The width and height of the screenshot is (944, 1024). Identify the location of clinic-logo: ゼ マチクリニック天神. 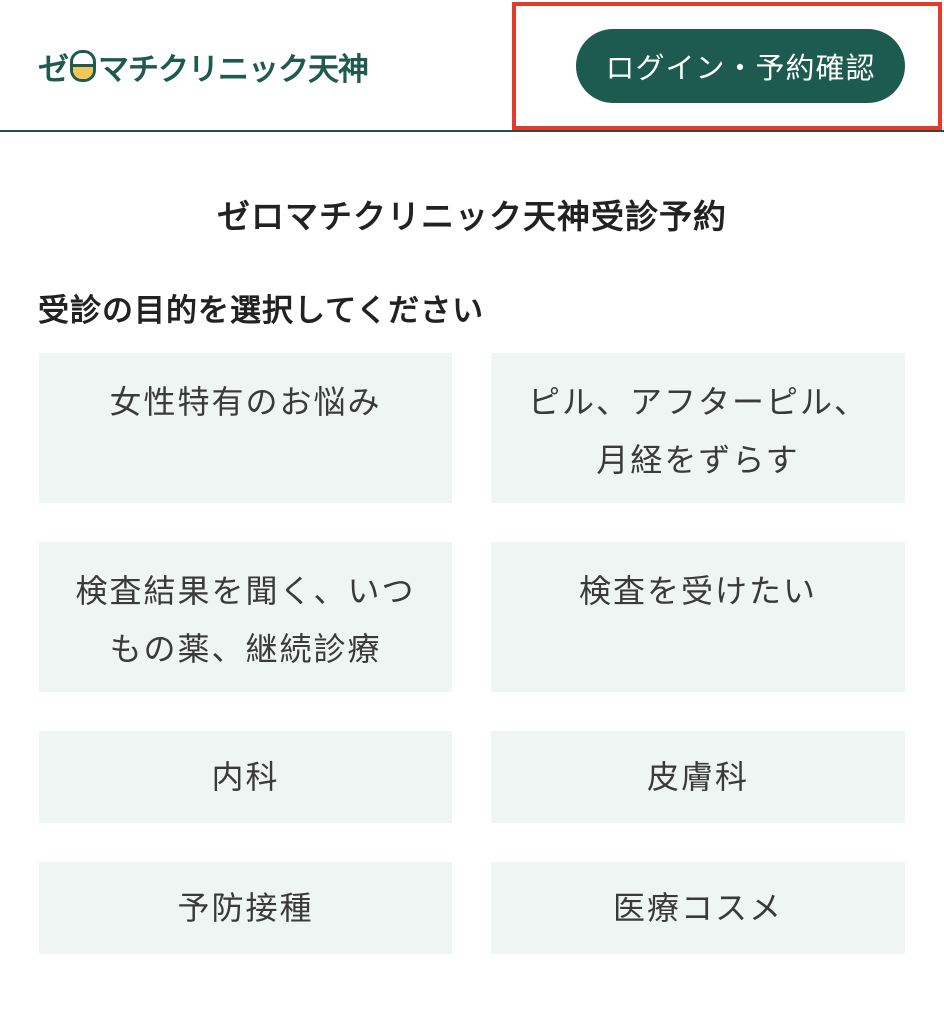
(203, 67).